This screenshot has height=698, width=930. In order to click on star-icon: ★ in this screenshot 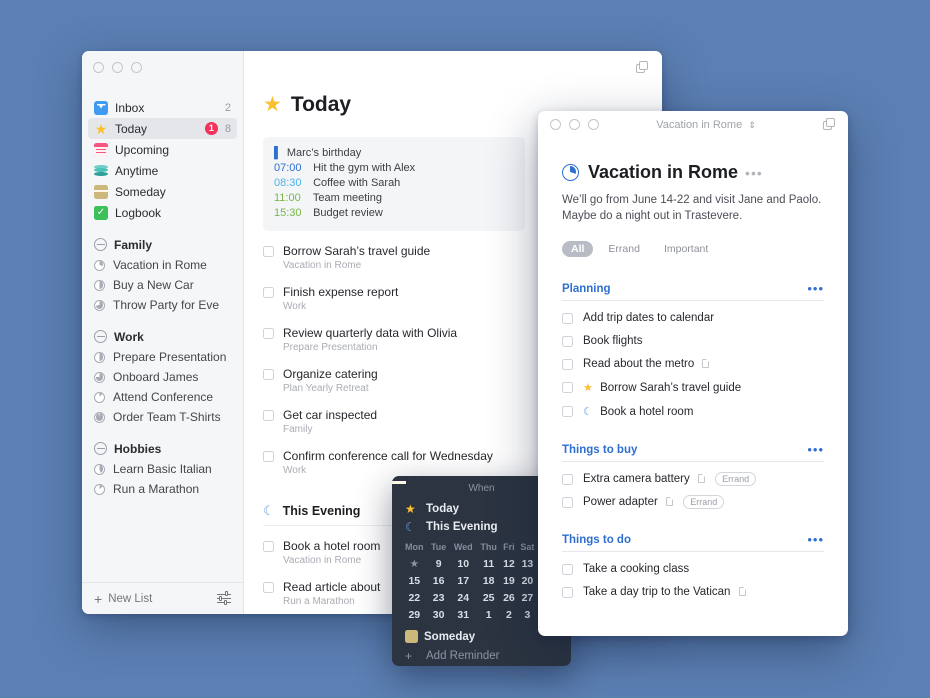, I will do `click(101, 128)`.